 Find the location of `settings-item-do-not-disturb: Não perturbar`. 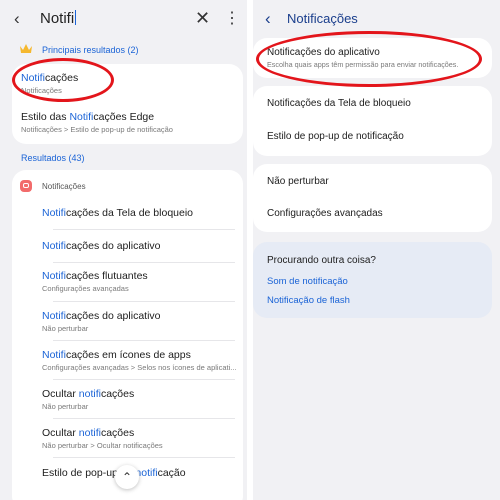

settings-item-do-not-disturb: Não perturbar is located at coordinates (298, 181).